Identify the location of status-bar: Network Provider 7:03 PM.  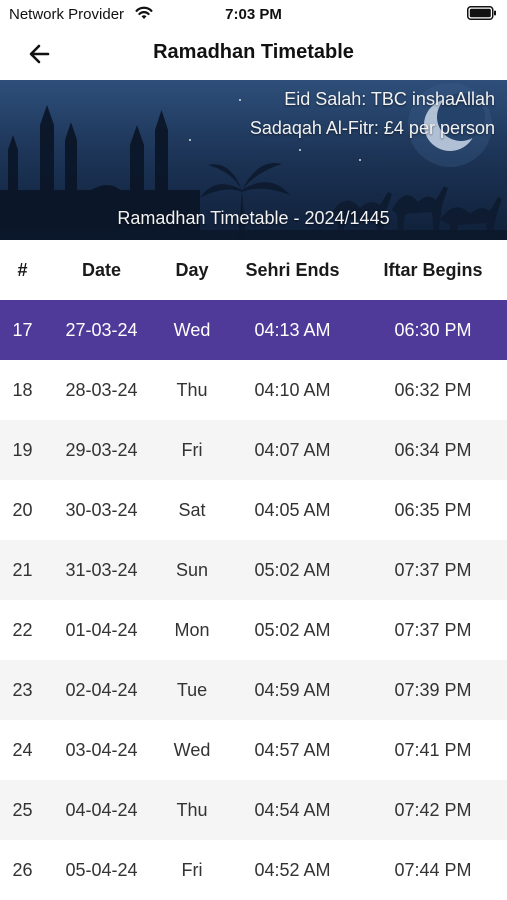
(253, 14).